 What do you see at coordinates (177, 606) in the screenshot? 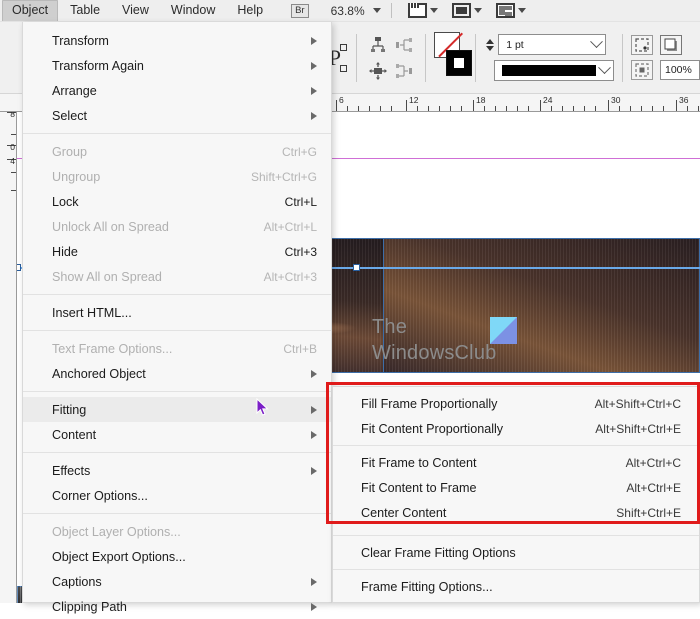
I see `menu-item-clipping-path: Clipping Path` at bounding box center [177, 606].